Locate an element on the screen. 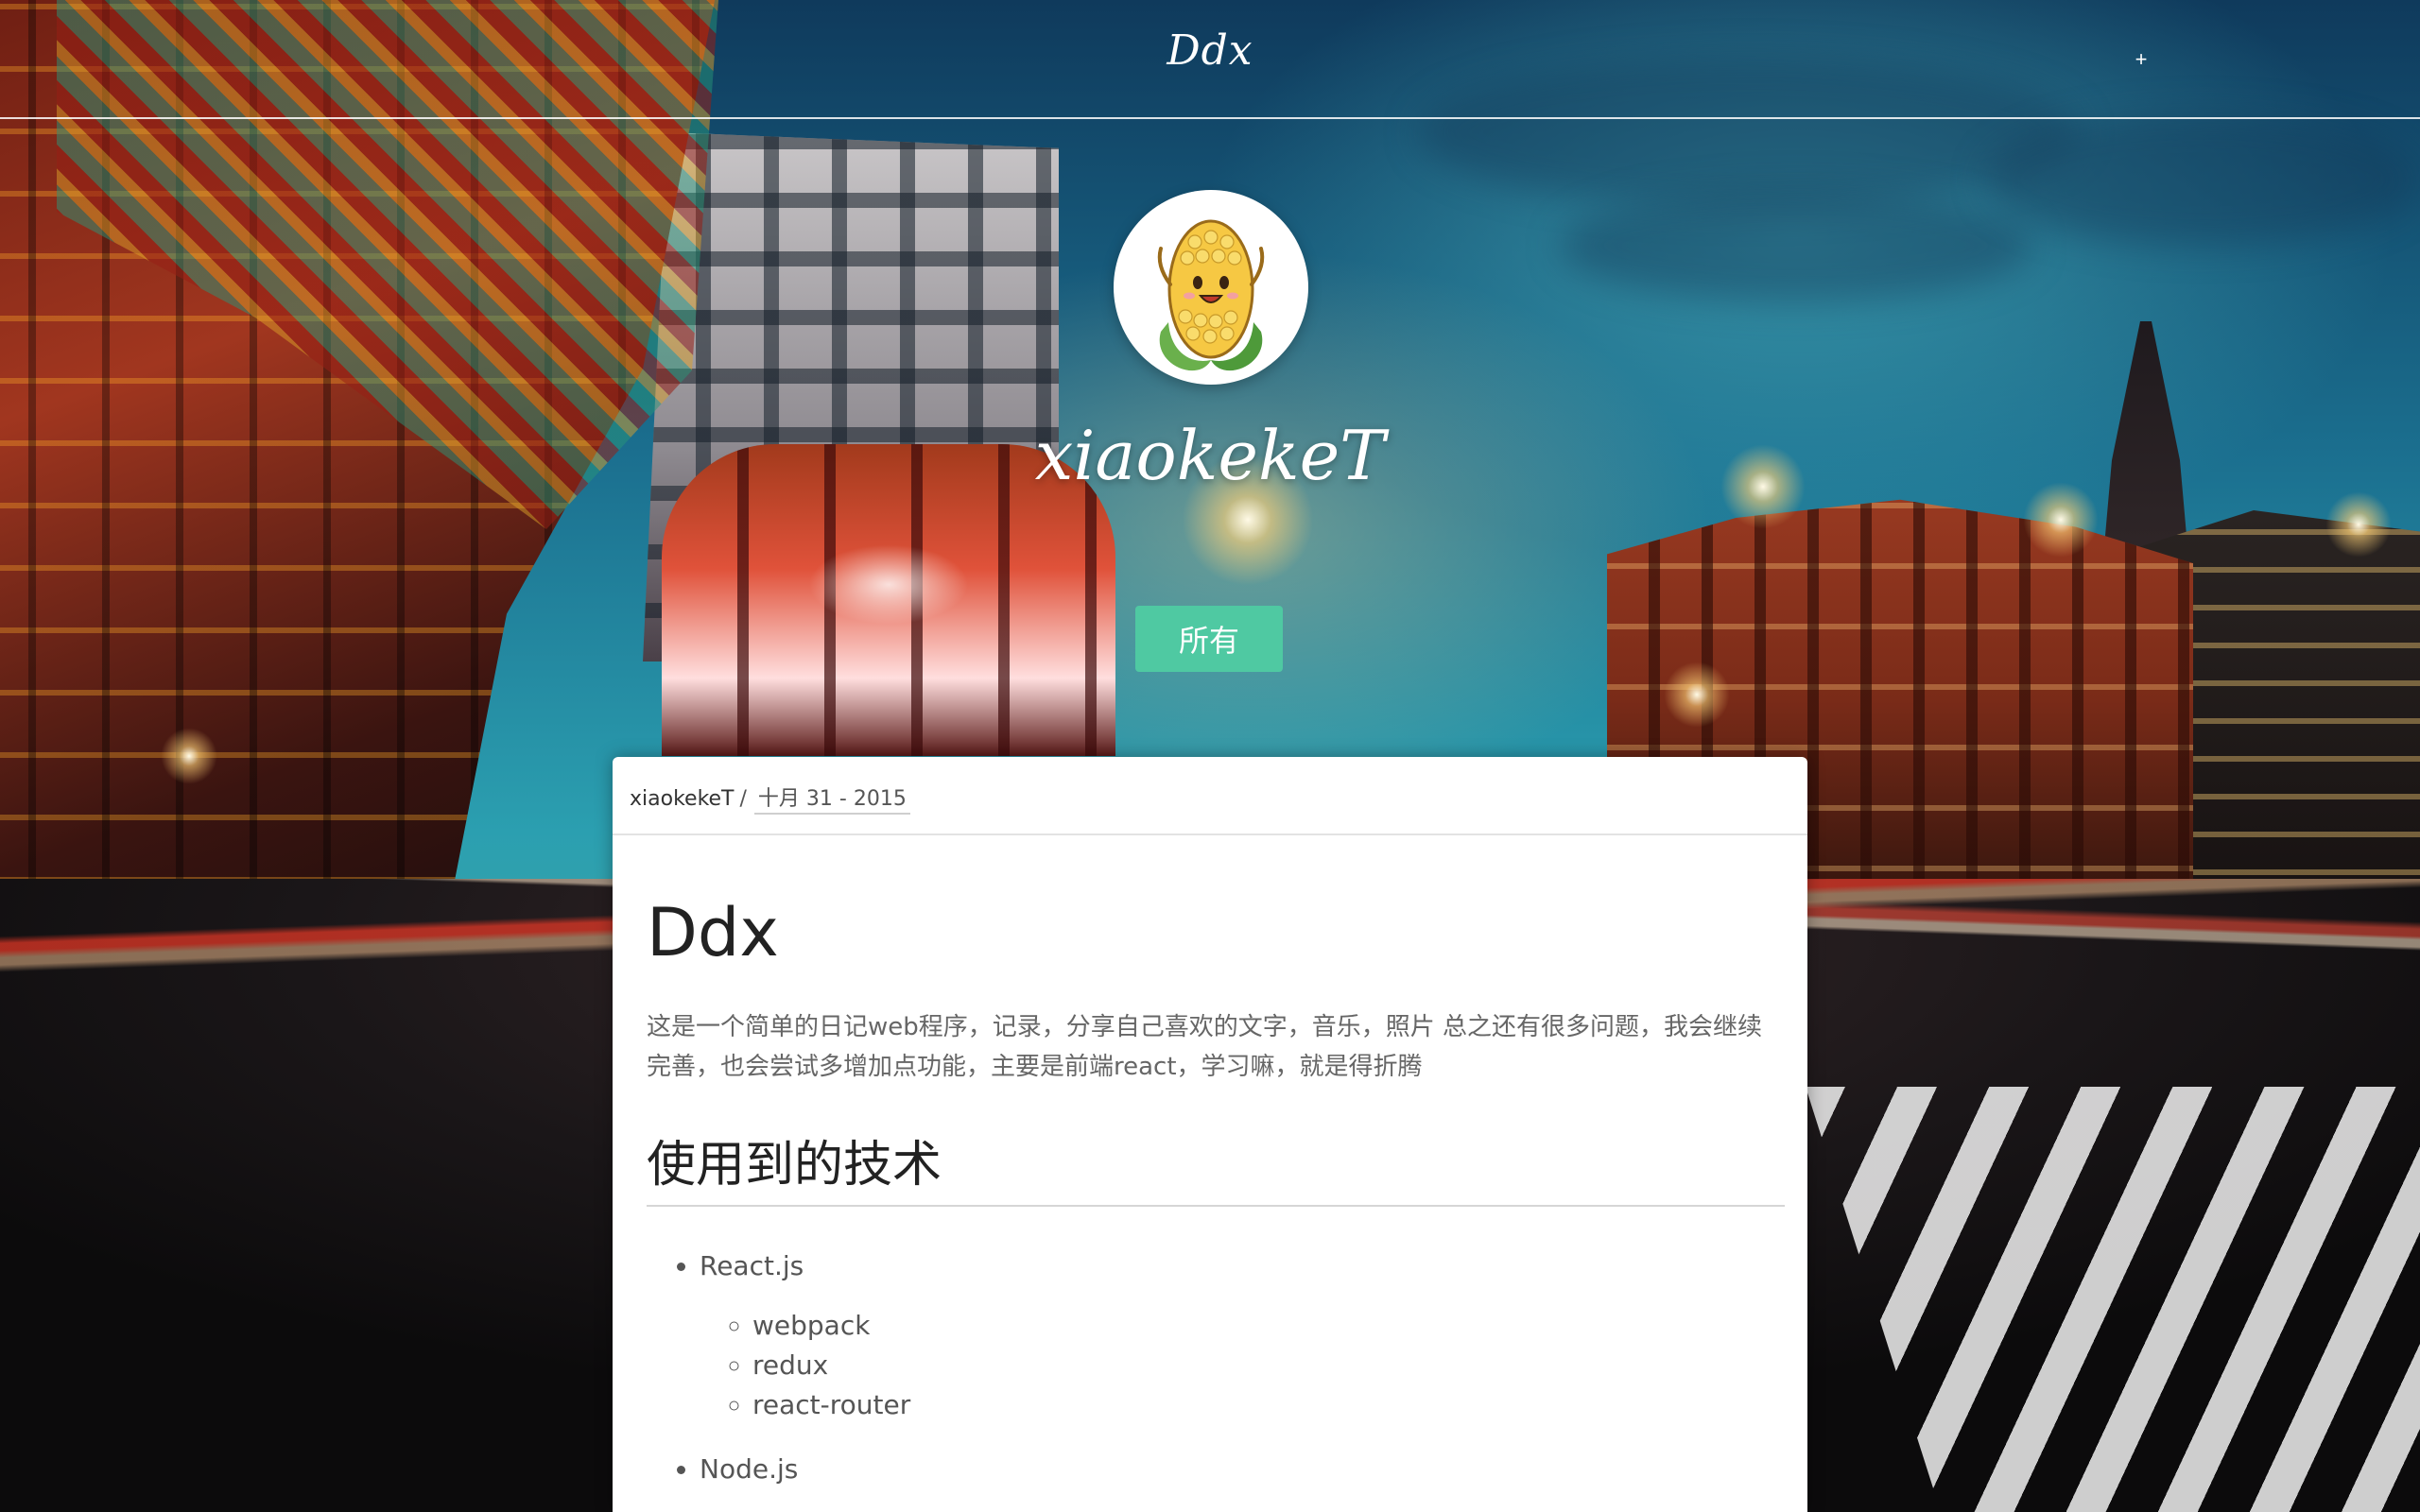  corn-mascot-icon is located at coordinates (1211, 295).